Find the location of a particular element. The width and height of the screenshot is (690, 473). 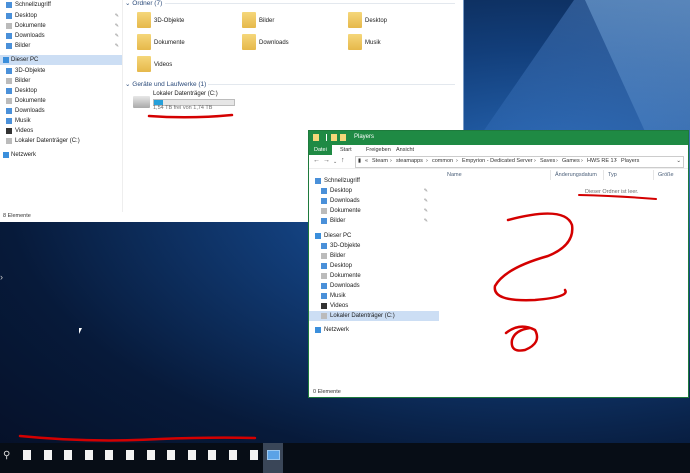

taskbar: ⚲ is located at coordinates (345, 458).